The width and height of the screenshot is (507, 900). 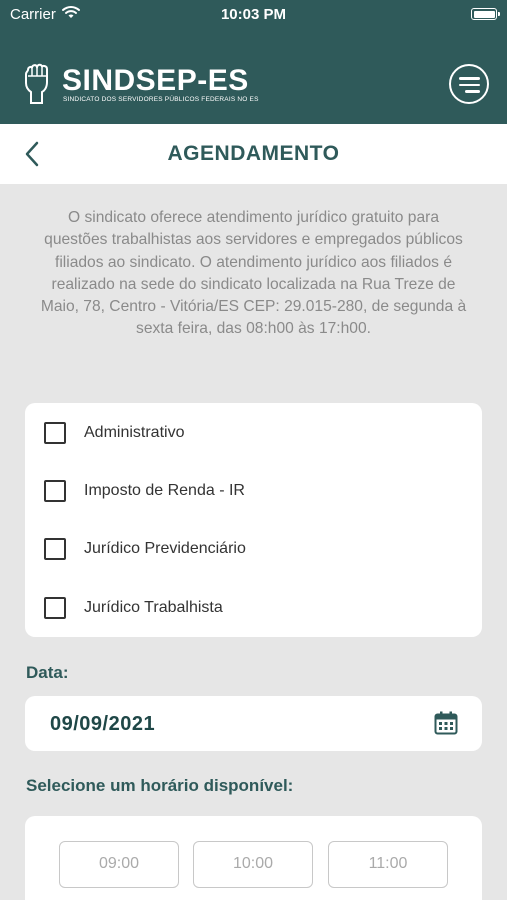 I want to click on time-slots-card: 09:00 10:00 11:00, so click(x=253, y=858).